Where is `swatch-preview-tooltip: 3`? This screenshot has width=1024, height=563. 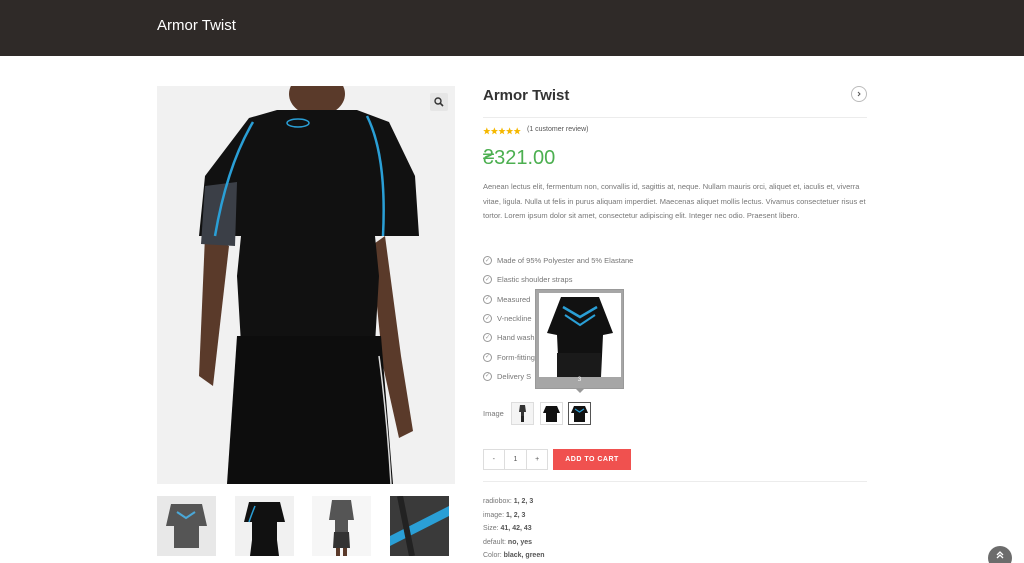
swatch-preview-tooltip: 3 is located at coordinates (579, 341).